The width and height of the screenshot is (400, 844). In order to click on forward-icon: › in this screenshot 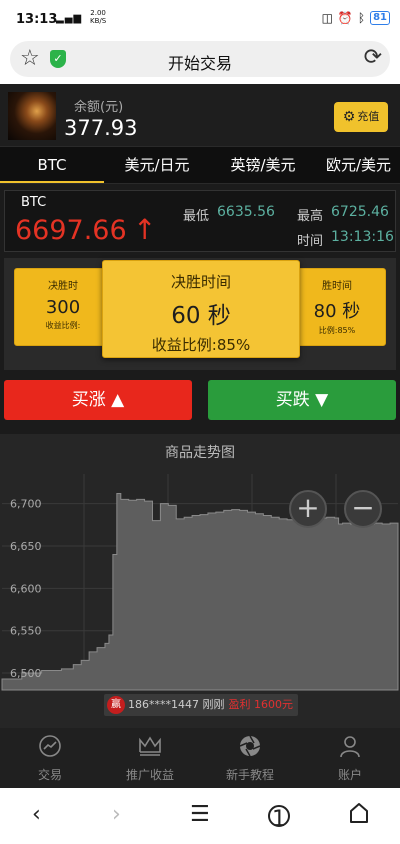, I will do `click(116, 815)`.